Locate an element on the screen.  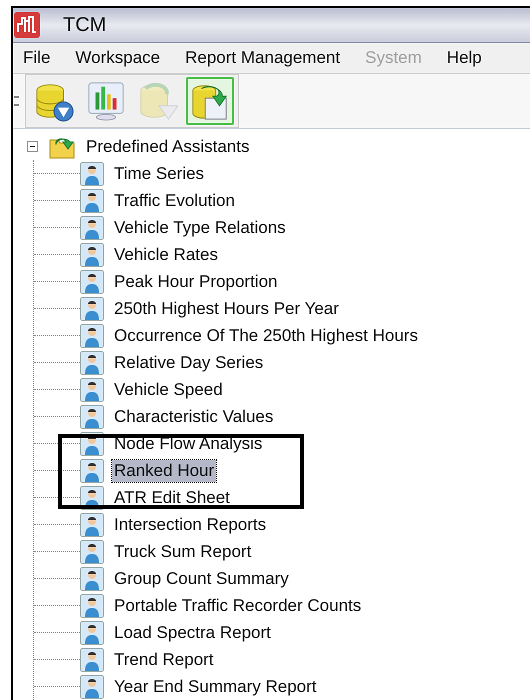
tree-item: Group Count Summary is located at coordinates (201, 579).